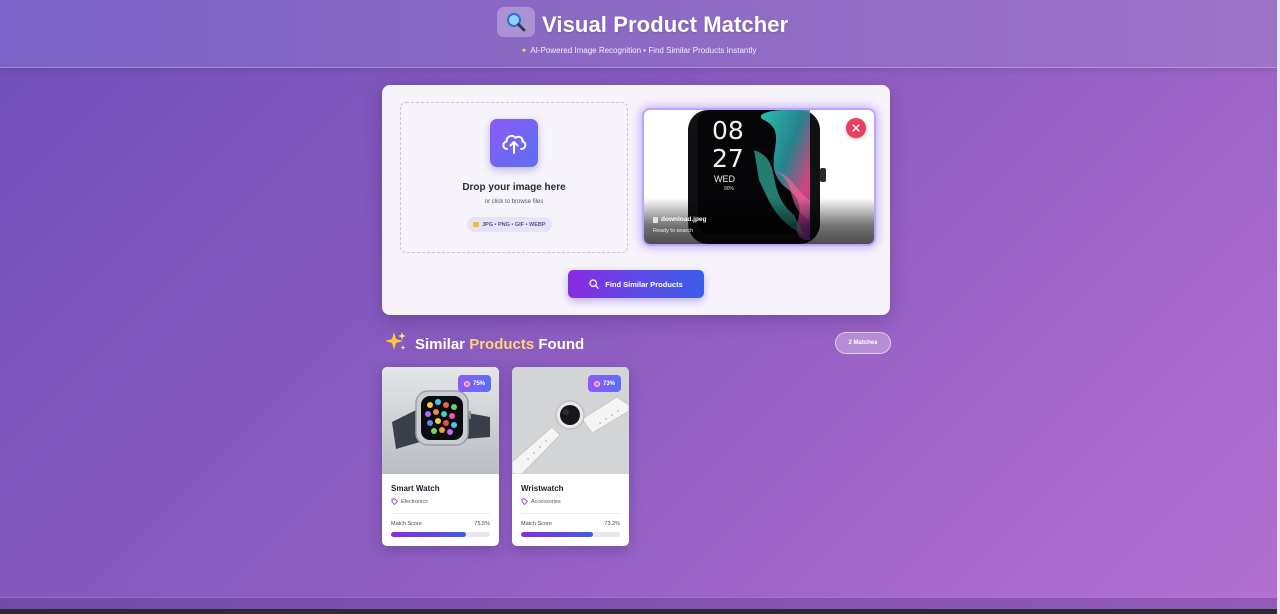 The width and height of the screenshot is (1280, 614). I want to click on find-similar-button: Find Similar Products, so click(636, 284).